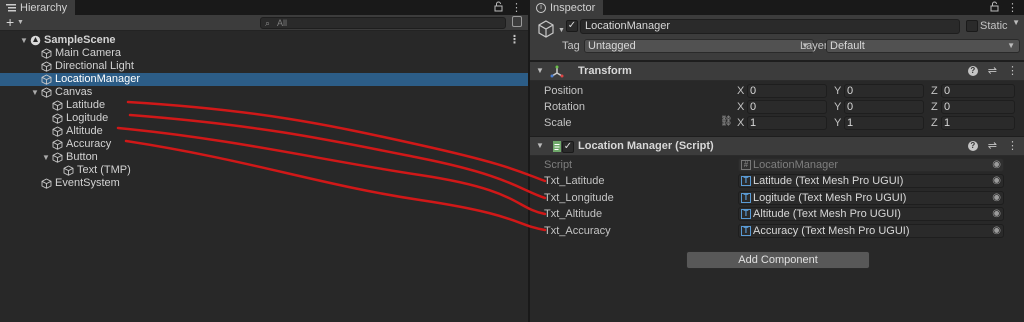 The image size is (1024, 322). I want to click on hierarchy-item-label: Button, so click(82, 157).